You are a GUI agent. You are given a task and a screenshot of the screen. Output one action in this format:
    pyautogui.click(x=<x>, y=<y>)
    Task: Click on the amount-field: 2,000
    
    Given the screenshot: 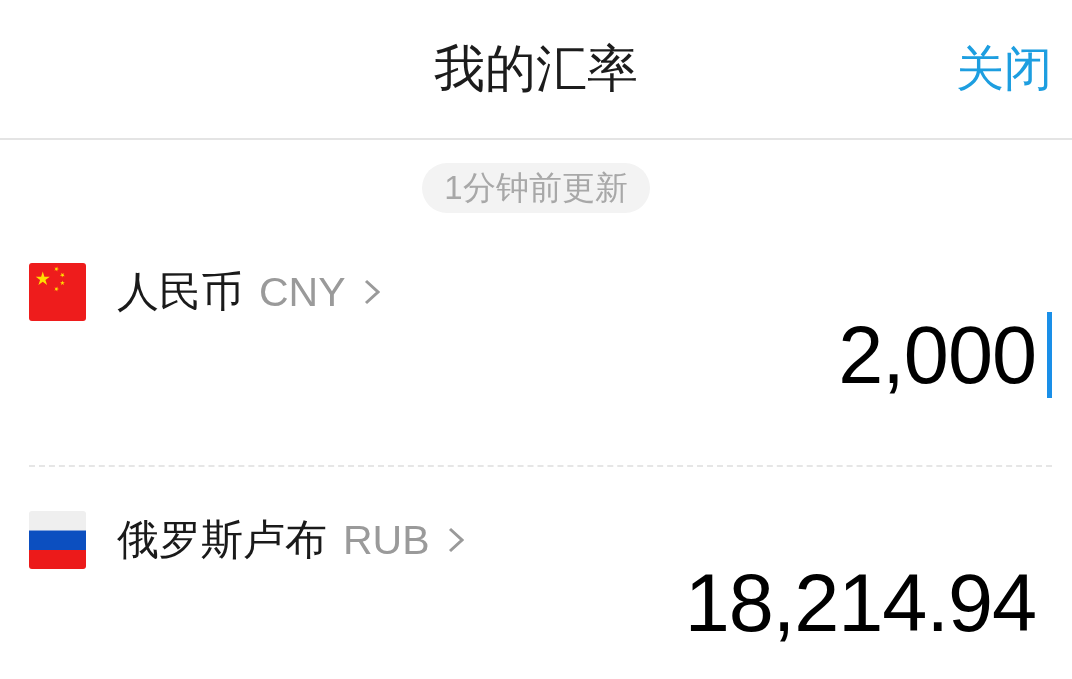 What is the action you would take?
    pyautogui.click(x=945, y=355)
    